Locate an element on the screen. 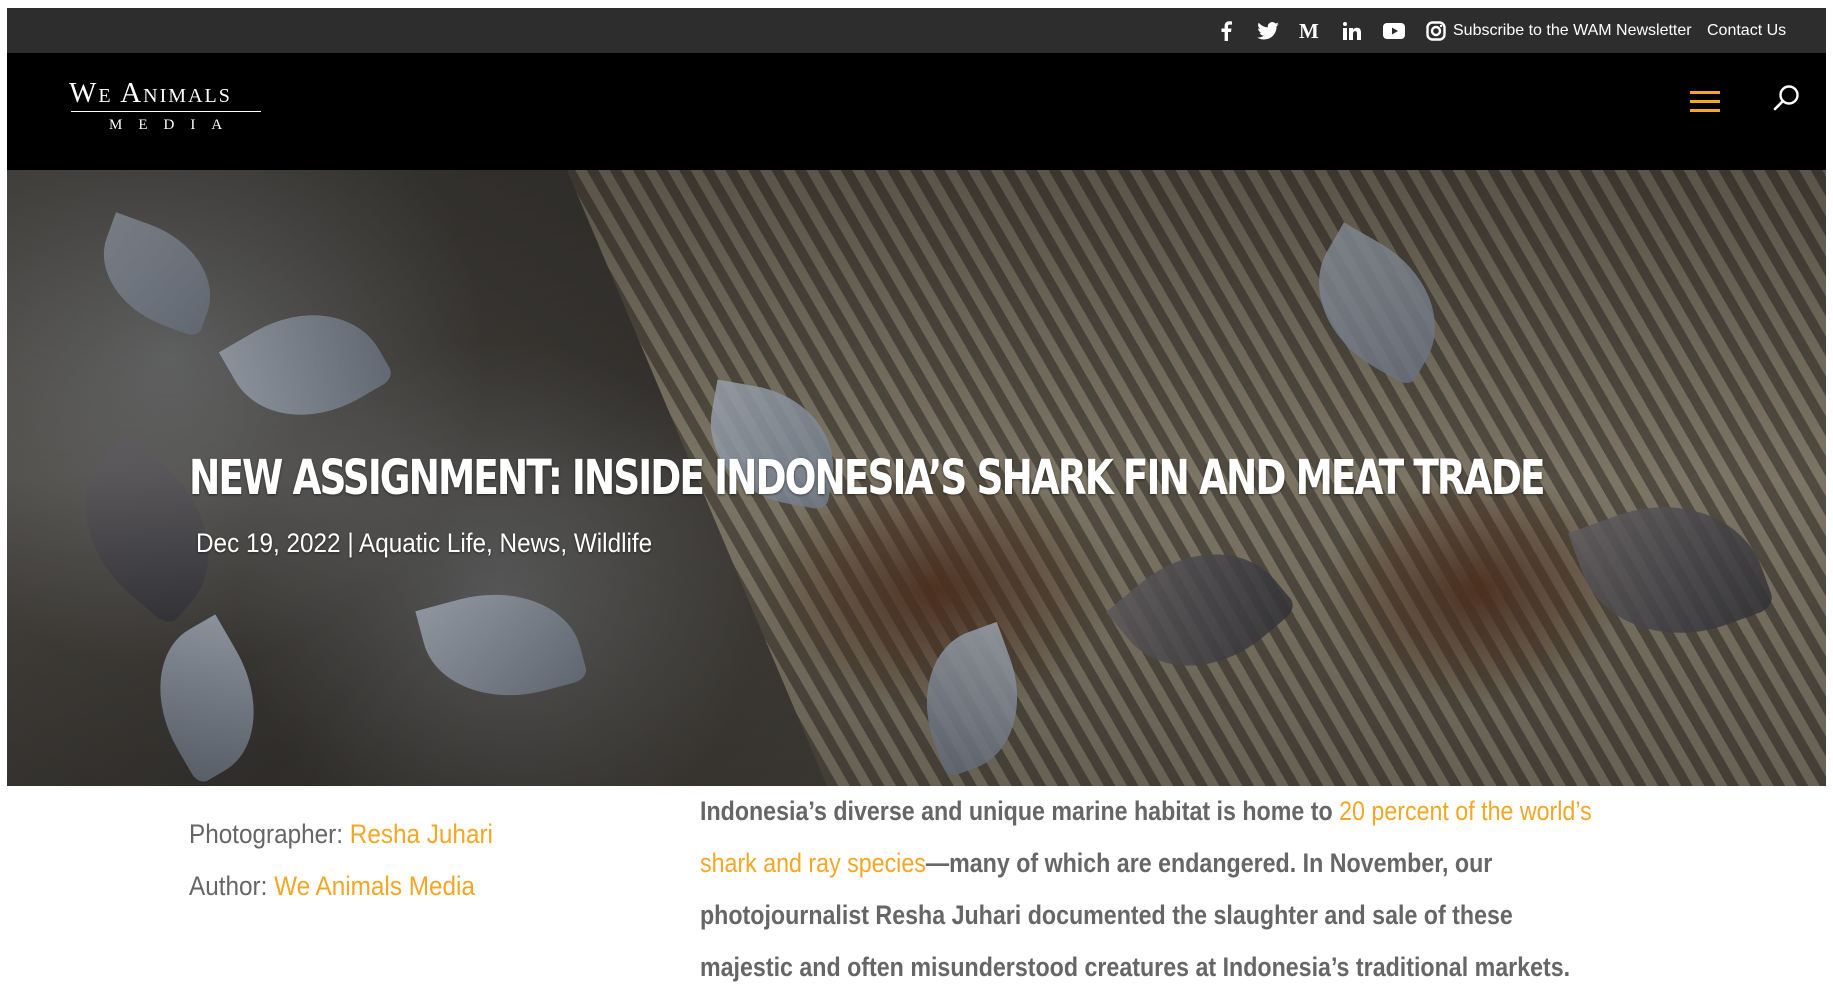 The image size is (1833, 998). site-logo: We Animals MEDIA is located at coordinates (169, 107).